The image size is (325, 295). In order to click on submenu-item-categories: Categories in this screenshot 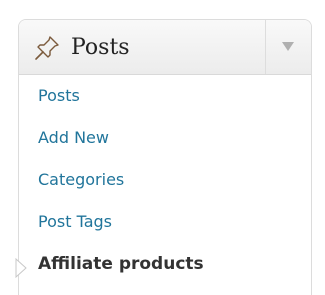, I will do `click(165, 180)`.